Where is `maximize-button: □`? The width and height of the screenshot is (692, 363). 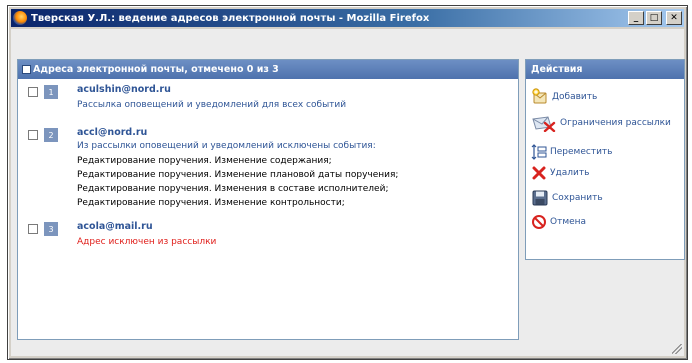
maximize-button: □ is located at coordinates (654, 18).